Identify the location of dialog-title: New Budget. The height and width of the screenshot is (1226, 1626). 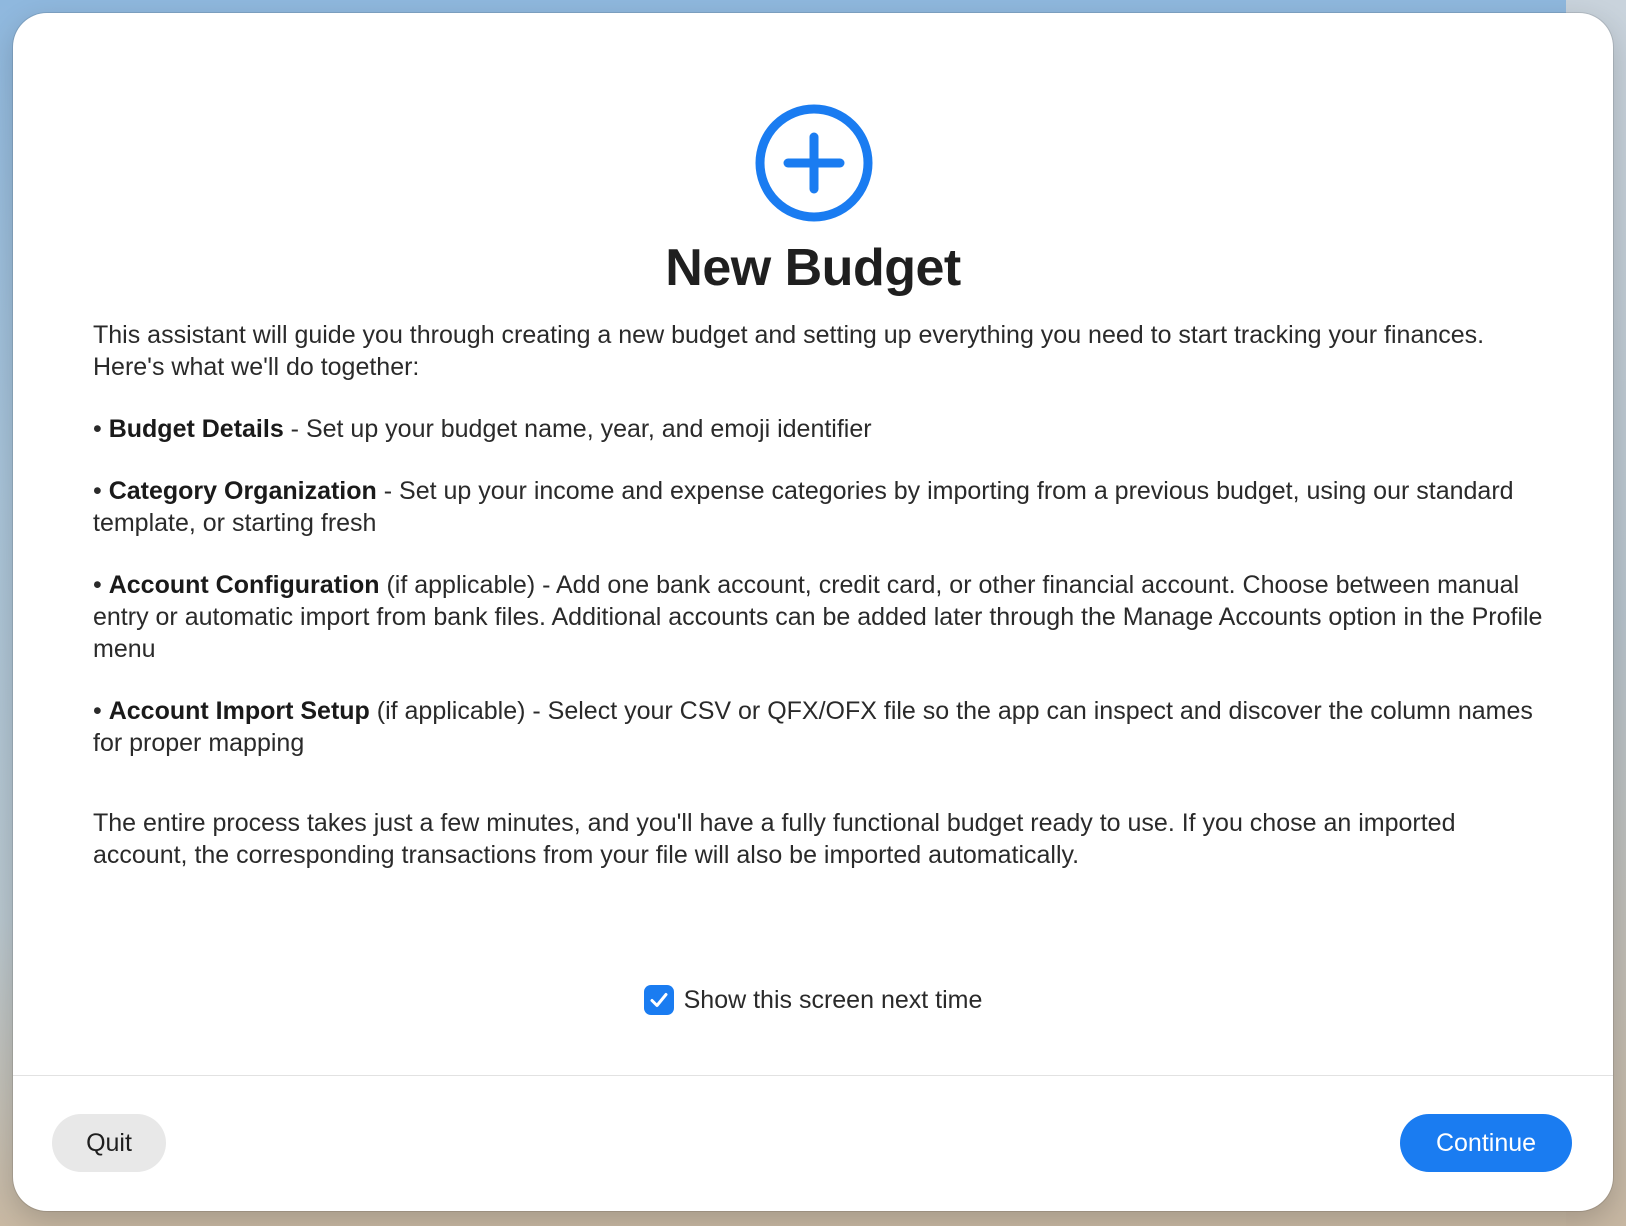
(813, 268).